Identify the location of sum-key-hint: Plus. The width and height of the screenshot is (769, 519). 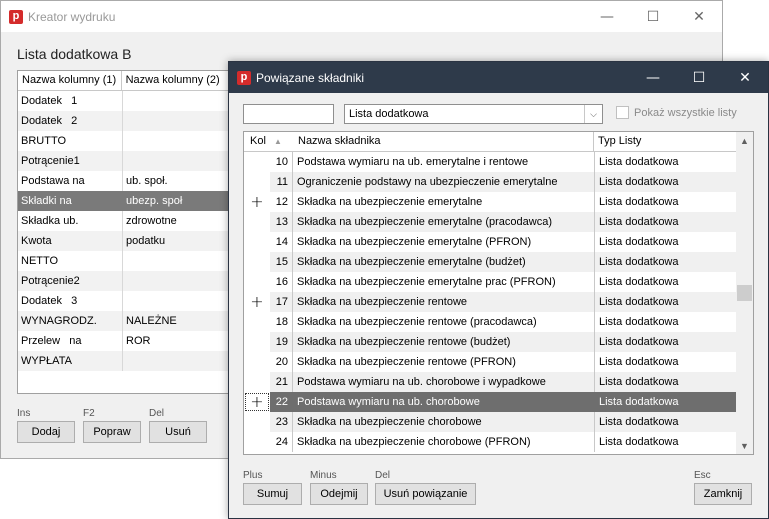
(253, 475).